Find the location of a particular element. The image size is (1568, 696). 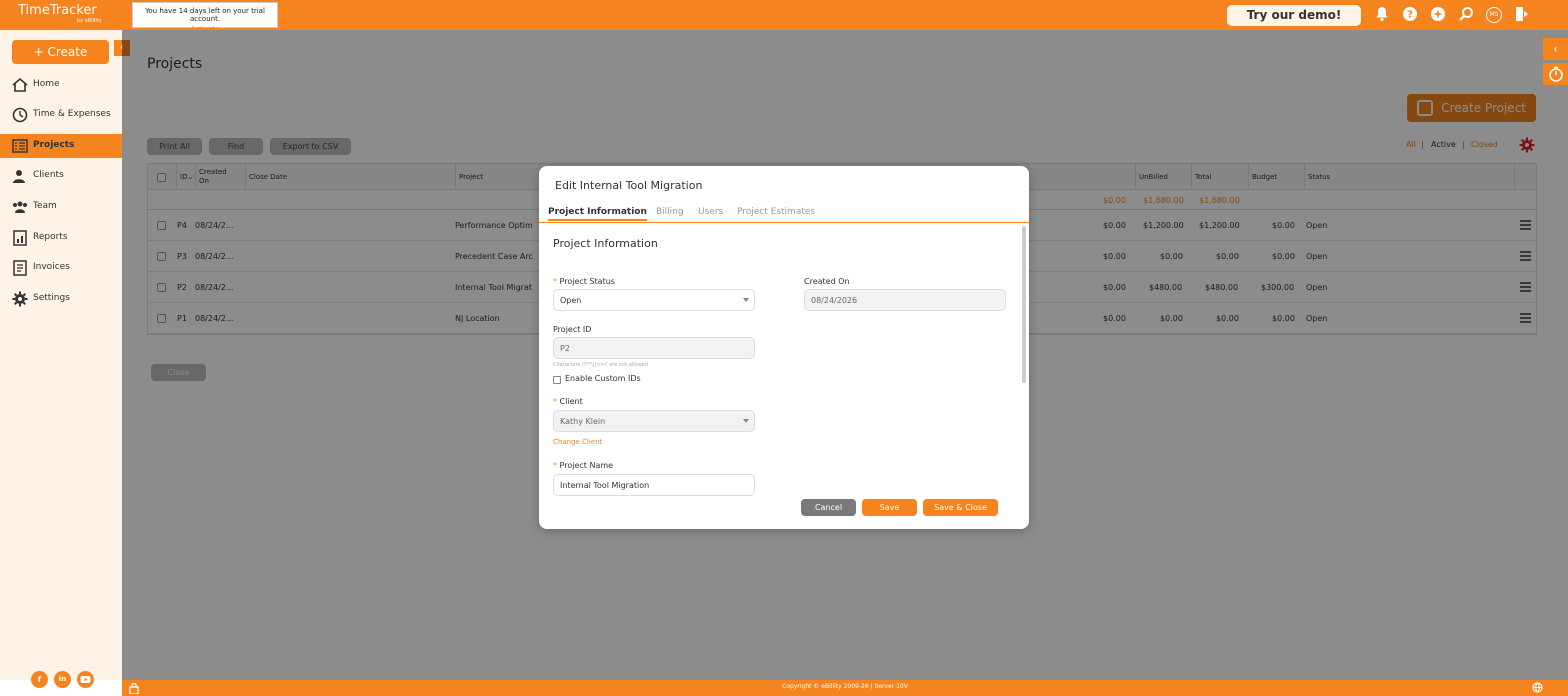

sidebar-item-invoices: Invoices is located at coordinates (61, 268).